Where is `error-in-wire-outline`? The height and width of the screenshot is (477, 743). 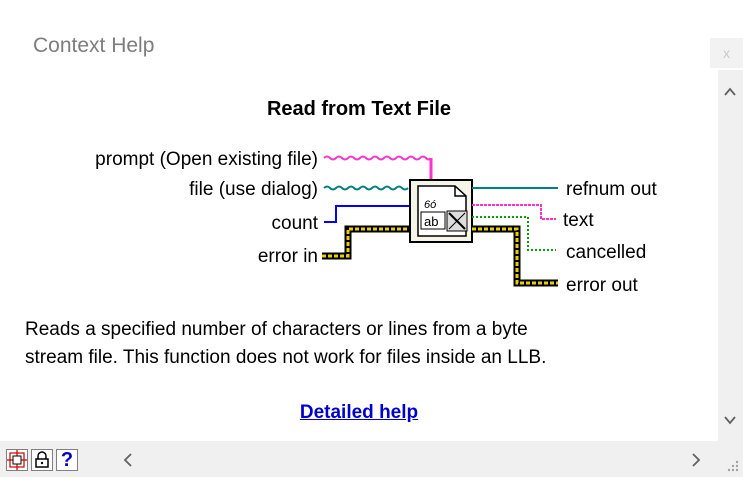 error-in-wire-outline is located at coordinates (366, 242).